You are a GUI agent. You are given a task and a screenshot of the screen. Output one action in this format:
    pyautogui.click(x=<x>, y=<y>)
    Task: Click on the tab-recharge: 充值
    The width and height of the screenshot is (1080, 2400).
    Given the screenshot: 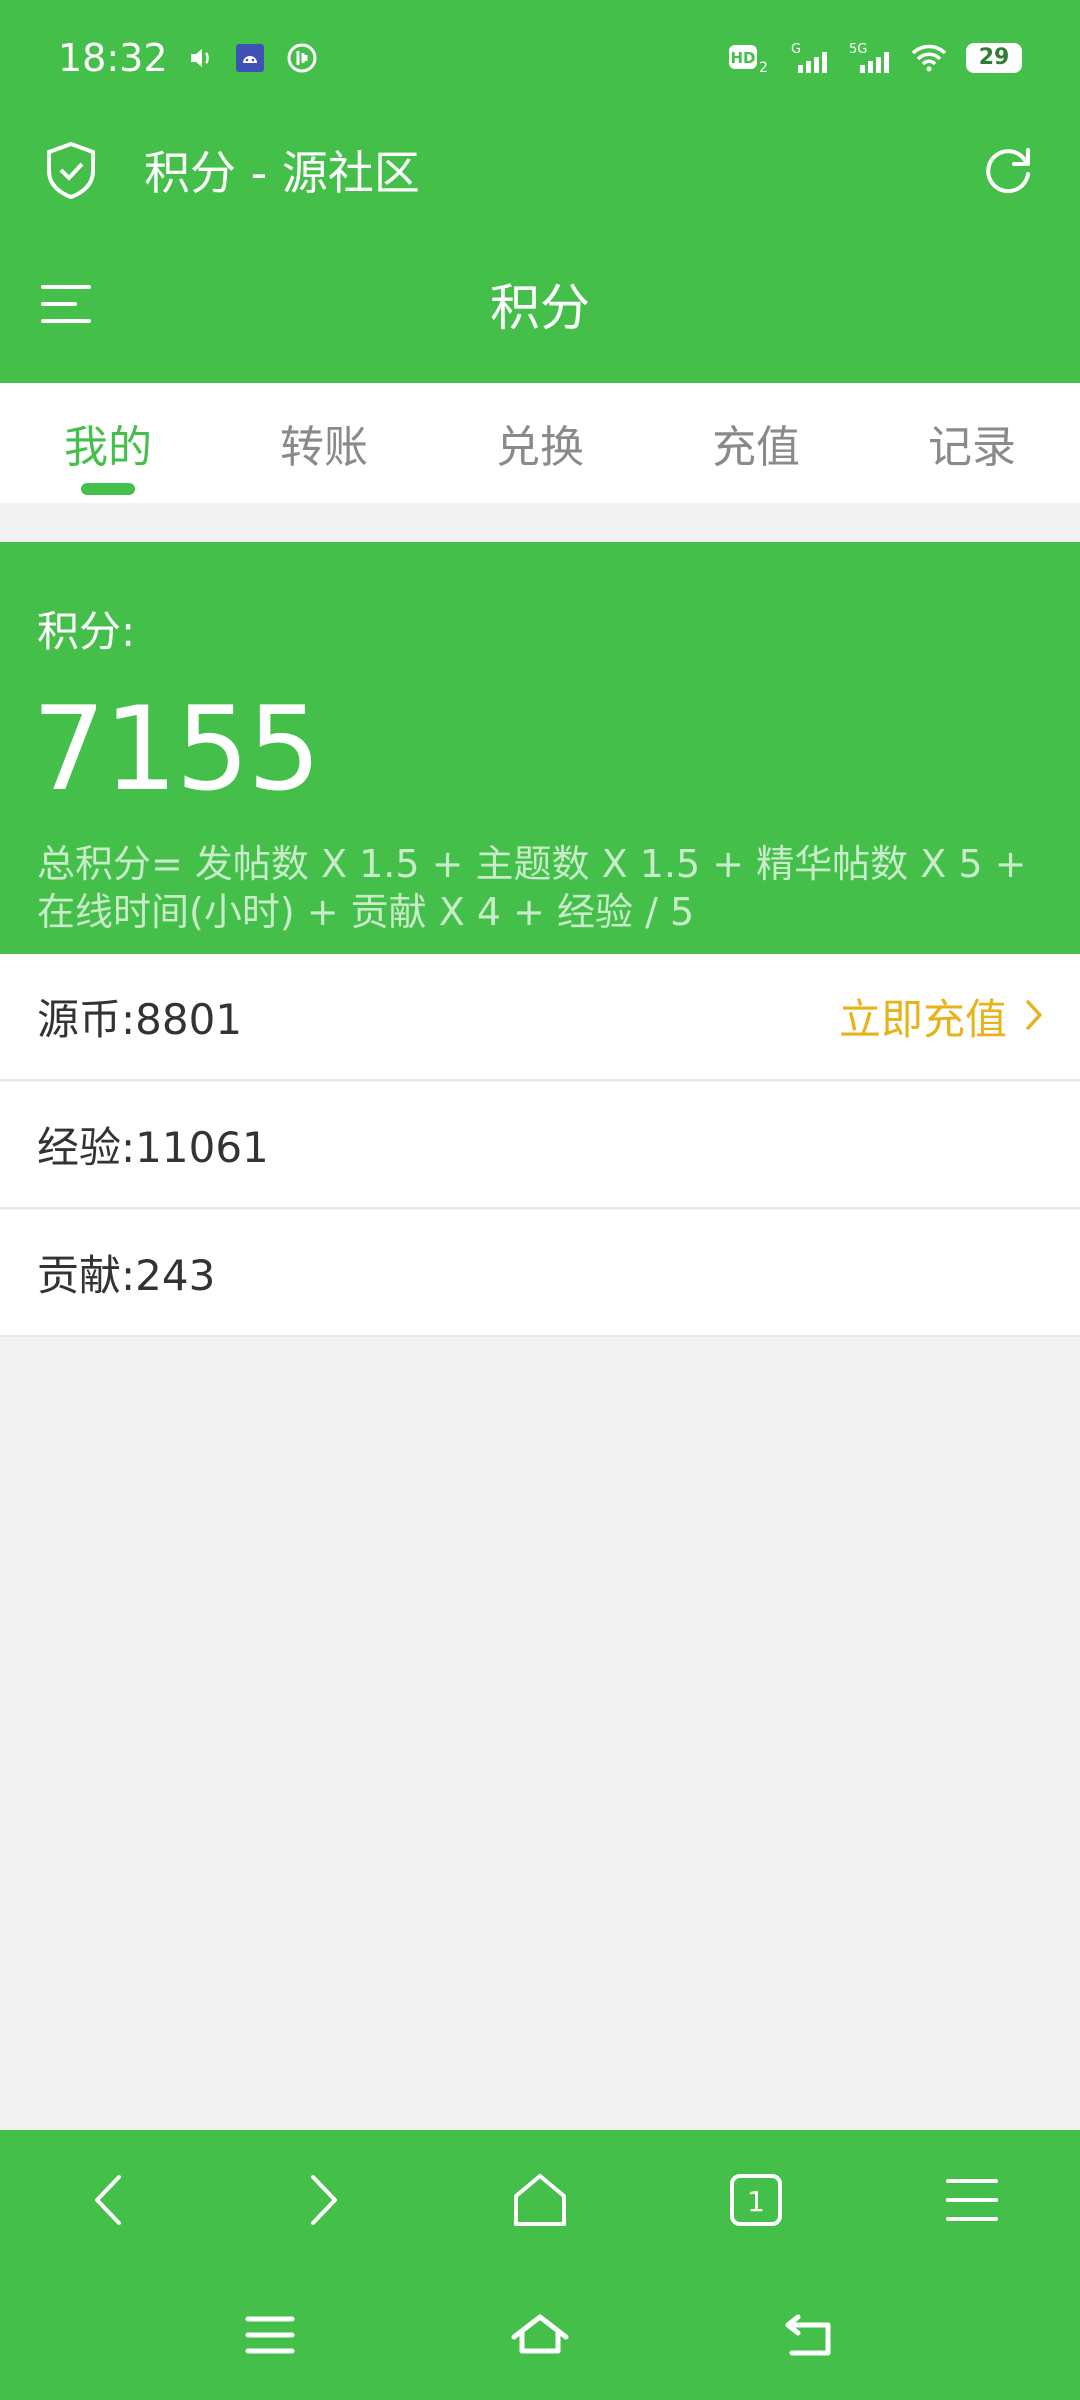 What is the action you would take?
    pyautogui.click(x=756, y=443)
    